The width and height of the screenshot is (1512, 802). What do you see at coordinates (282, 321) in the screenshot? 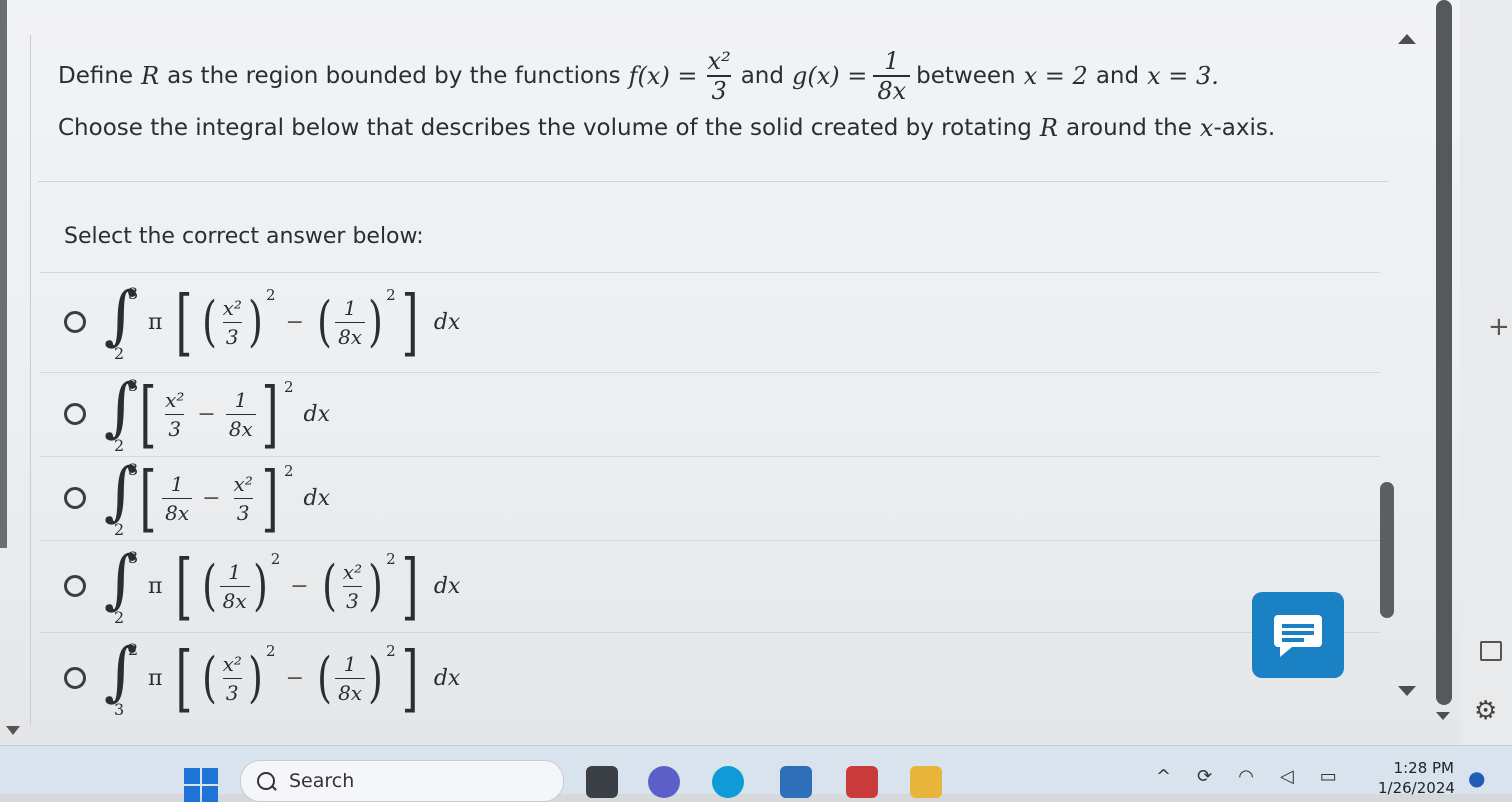
I see `integral-expression: ∫ 3 2 π [ (x² 3) 2 − (1 8x) 2 ] dx` at bounding box center [282, 321].